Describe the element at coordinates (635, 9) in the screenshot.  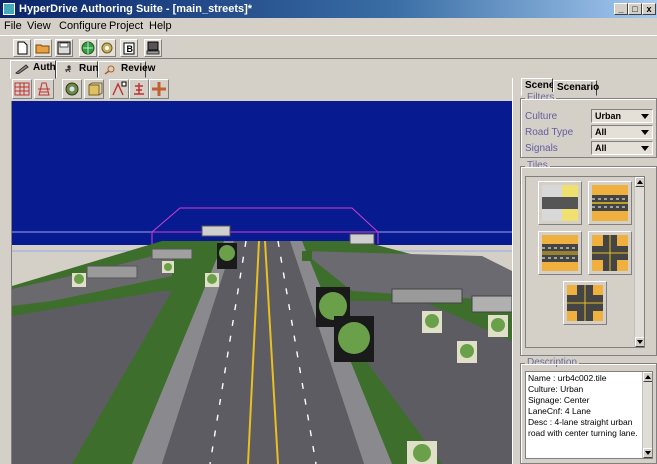
I see `maximize-button: □` at that location.